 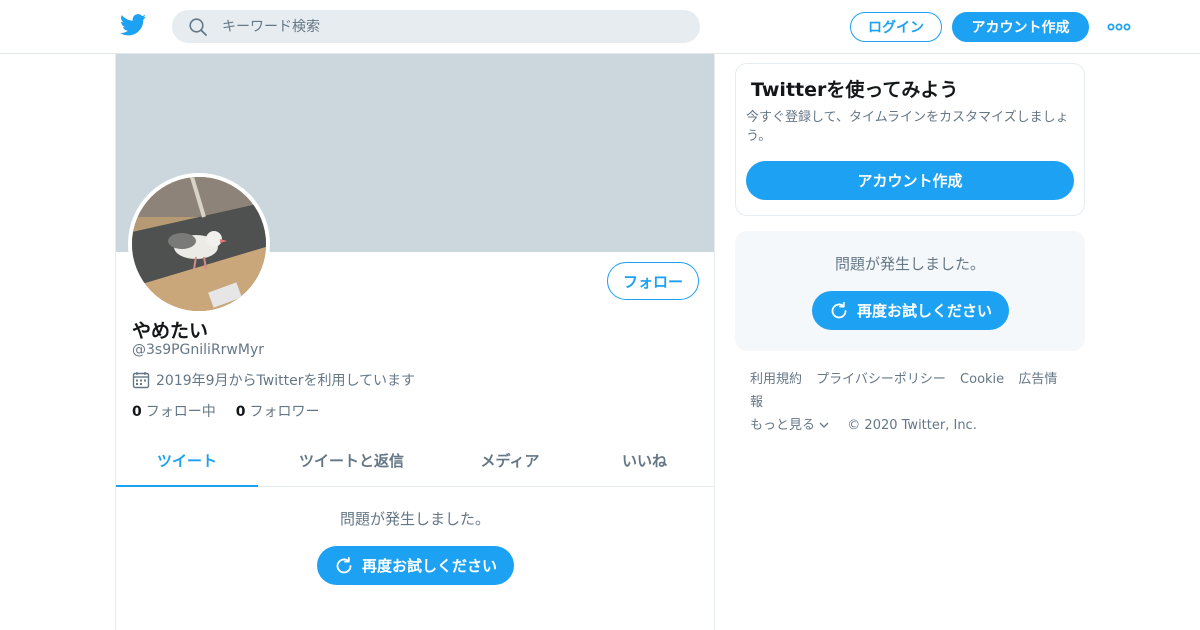 I want to click on sidebar-retry-button: 再度お試しください, so click(x=910, y=310).